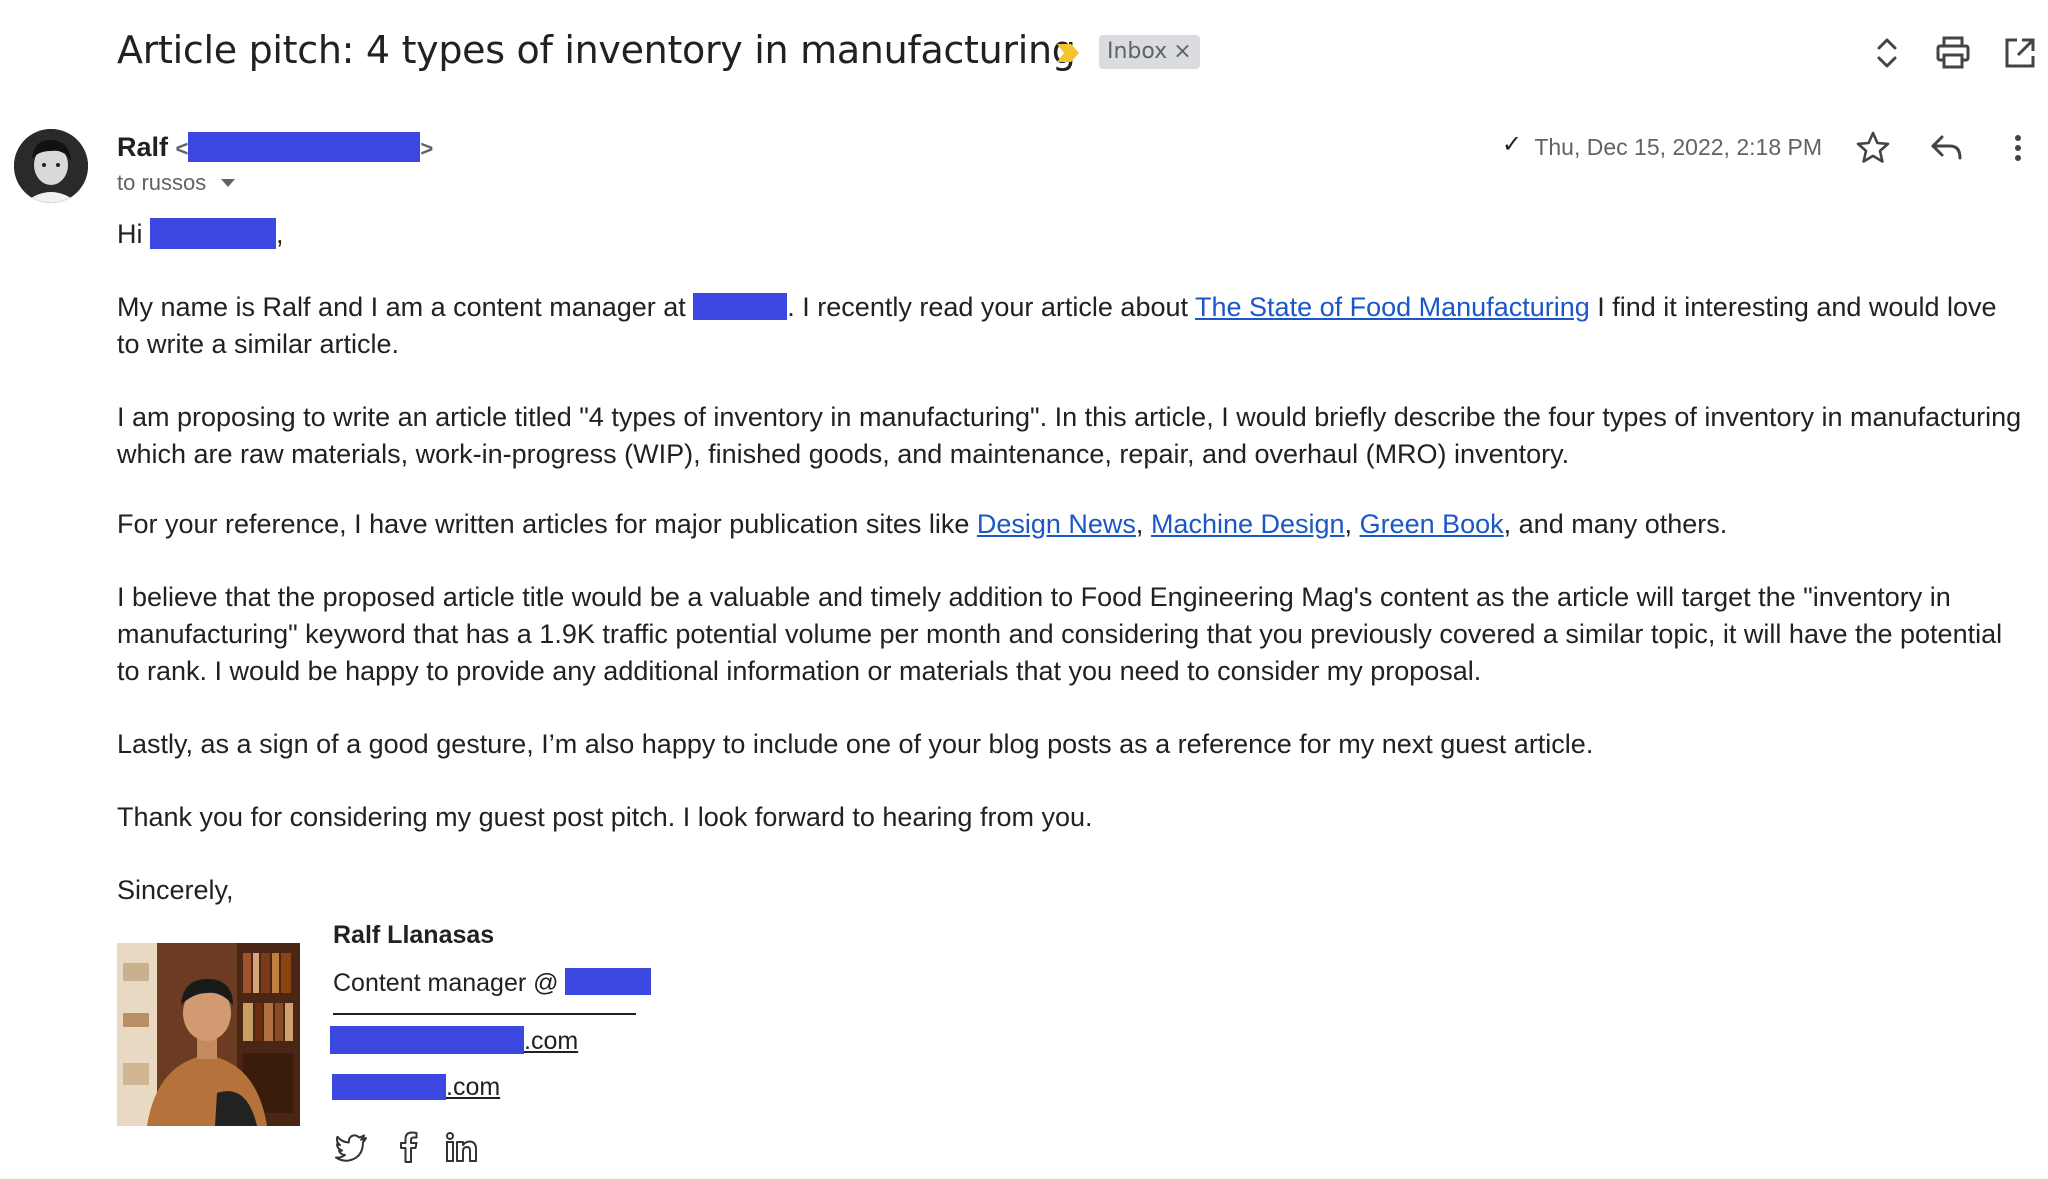 This screenshot has width=2048, height=1179. I want to click on signature-photo, so click(208, 1034).